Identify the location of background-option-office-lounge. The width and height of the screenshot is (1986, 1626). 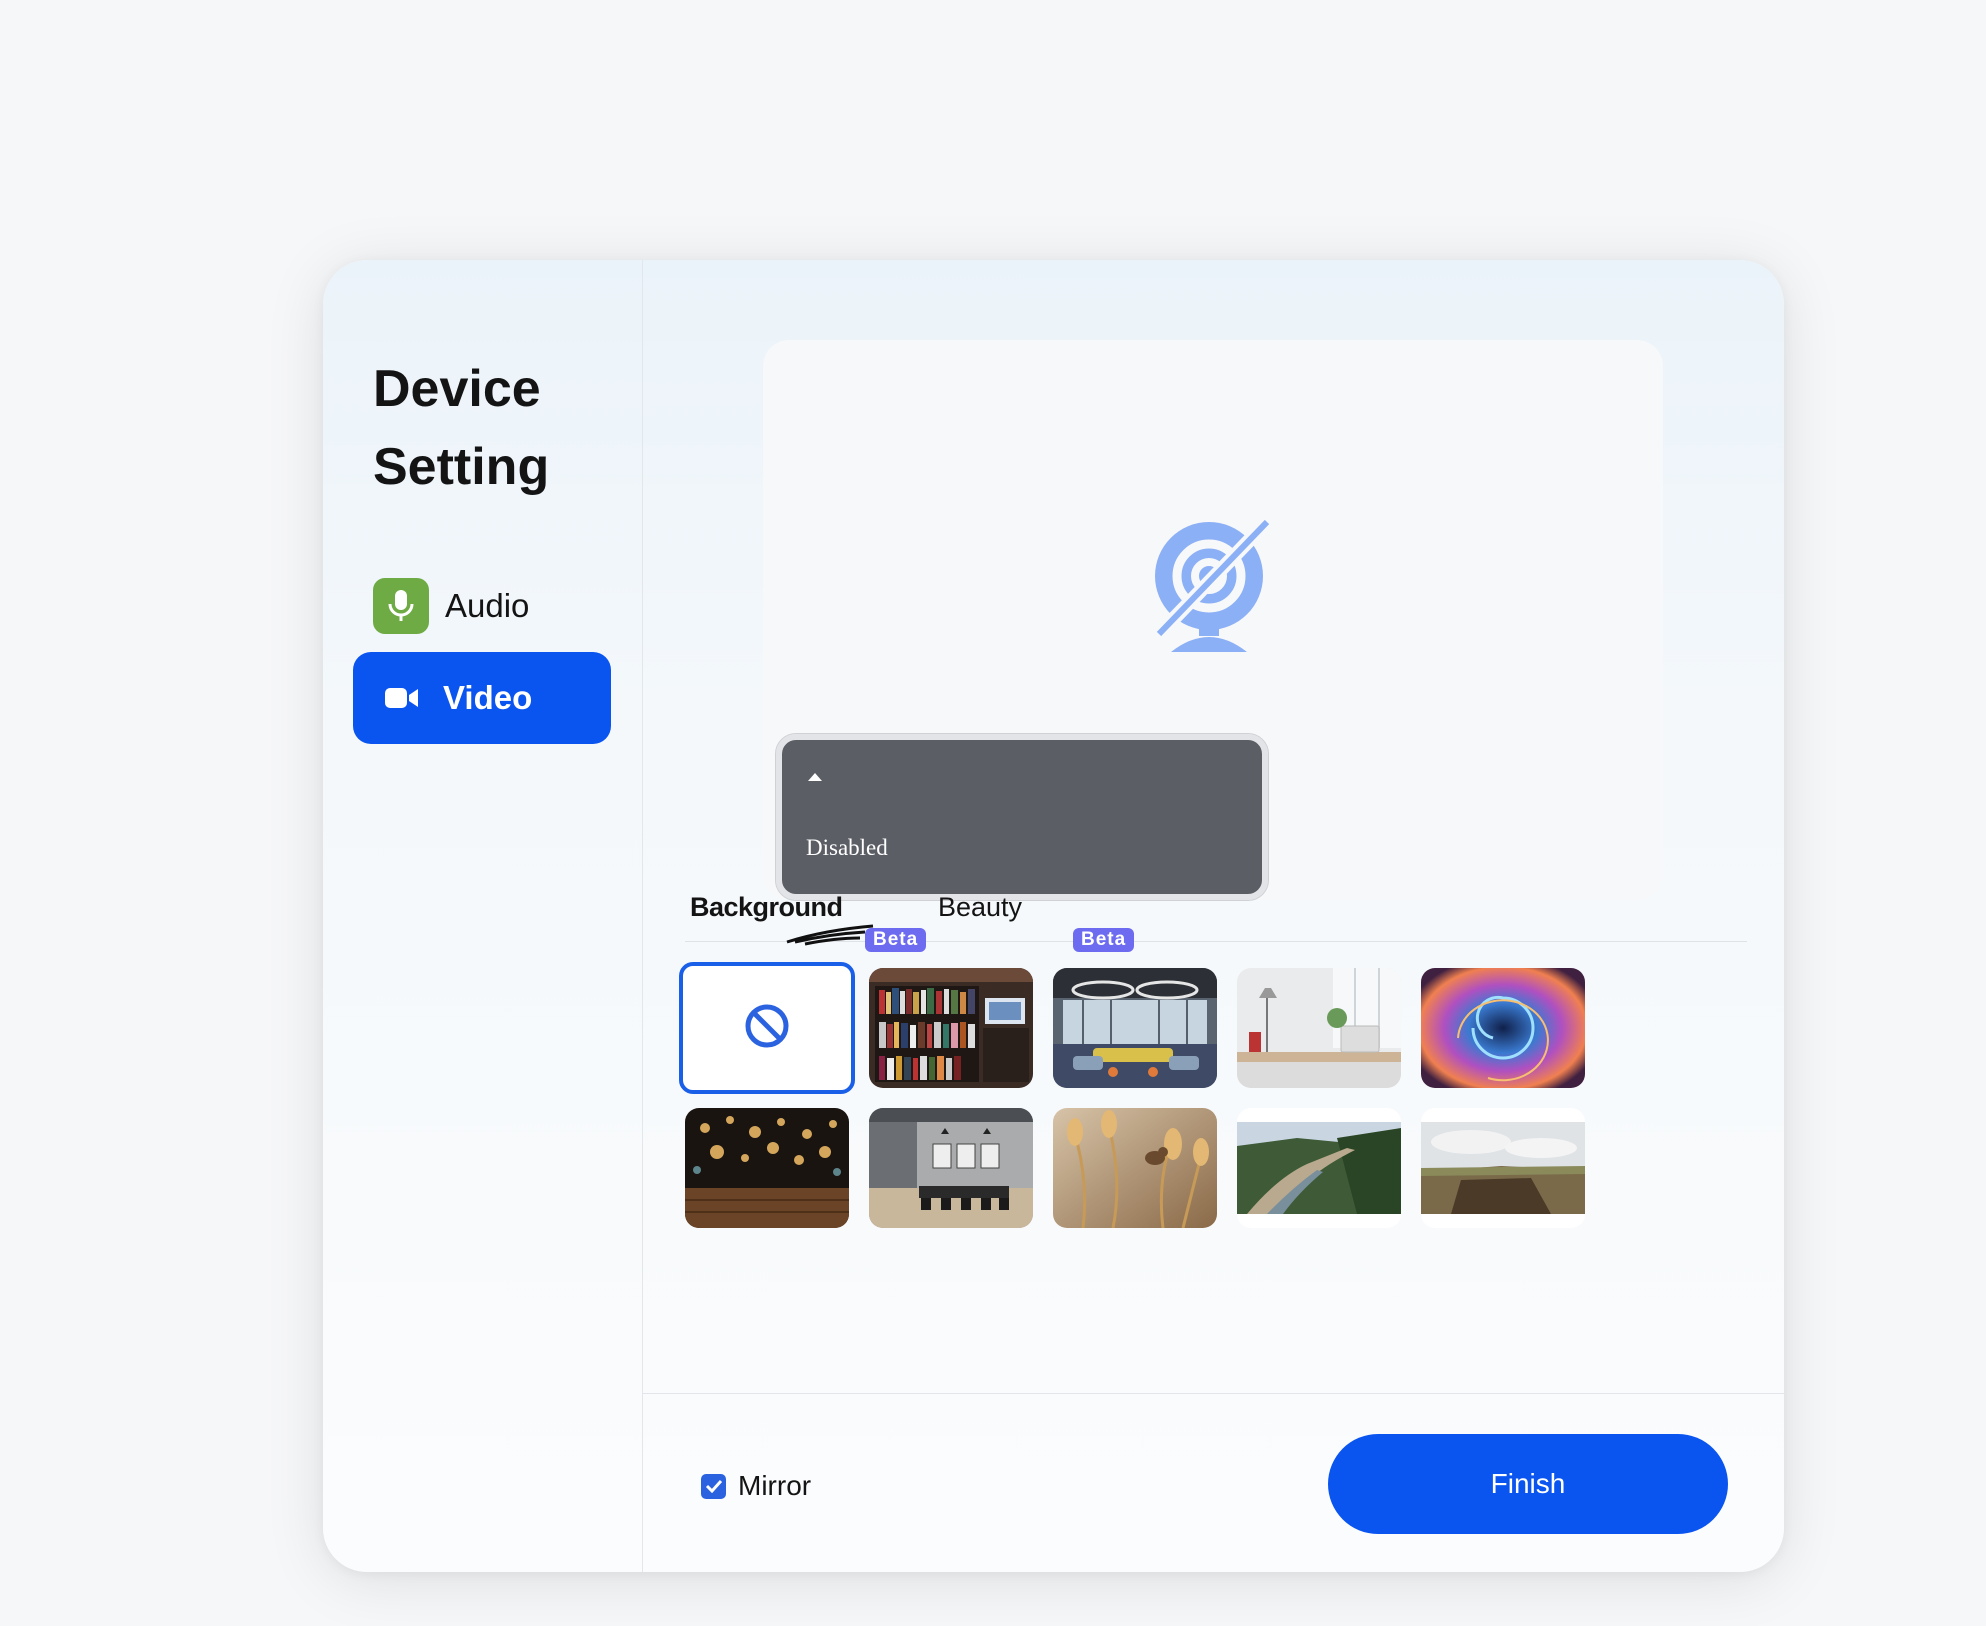
(1135, 1028).